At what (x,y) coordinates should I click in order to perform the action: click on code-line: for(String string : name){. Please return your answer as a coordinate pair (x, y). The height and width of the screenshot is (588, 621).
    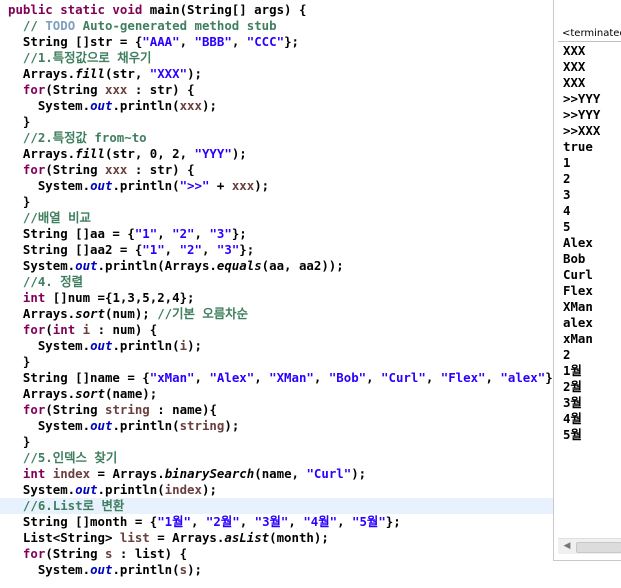
    Looking at the image, I should click on (108, 410).